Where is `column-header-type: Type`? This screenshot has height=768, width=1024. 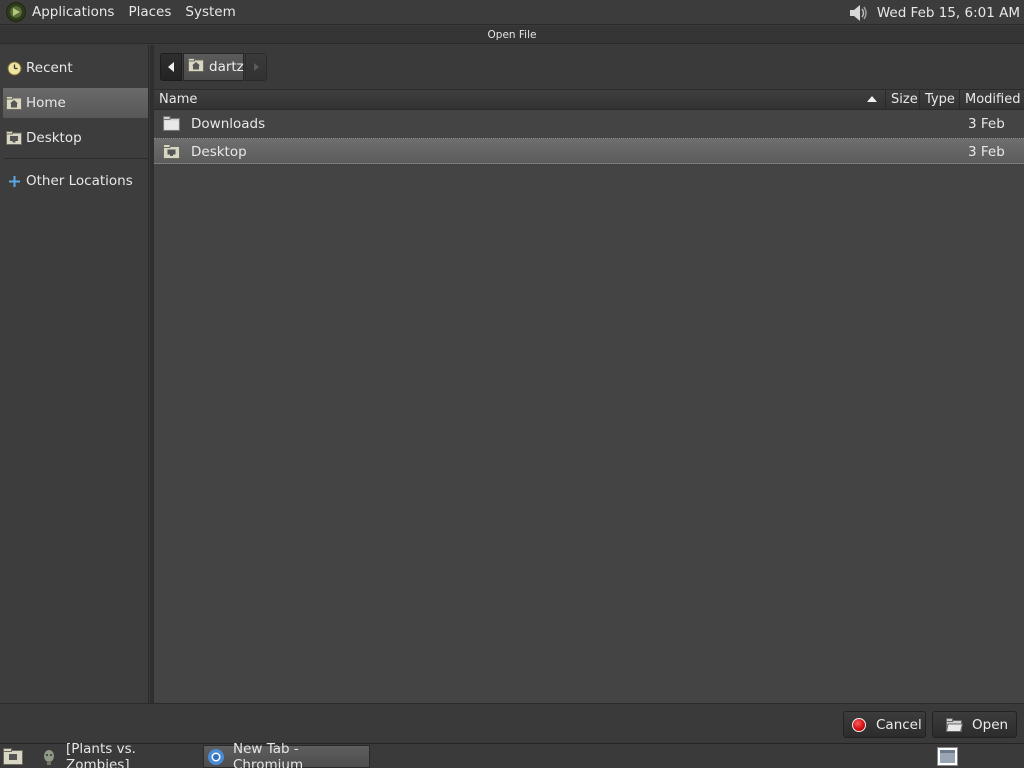 column-header-type: Type is located at coordinates (939, 100).